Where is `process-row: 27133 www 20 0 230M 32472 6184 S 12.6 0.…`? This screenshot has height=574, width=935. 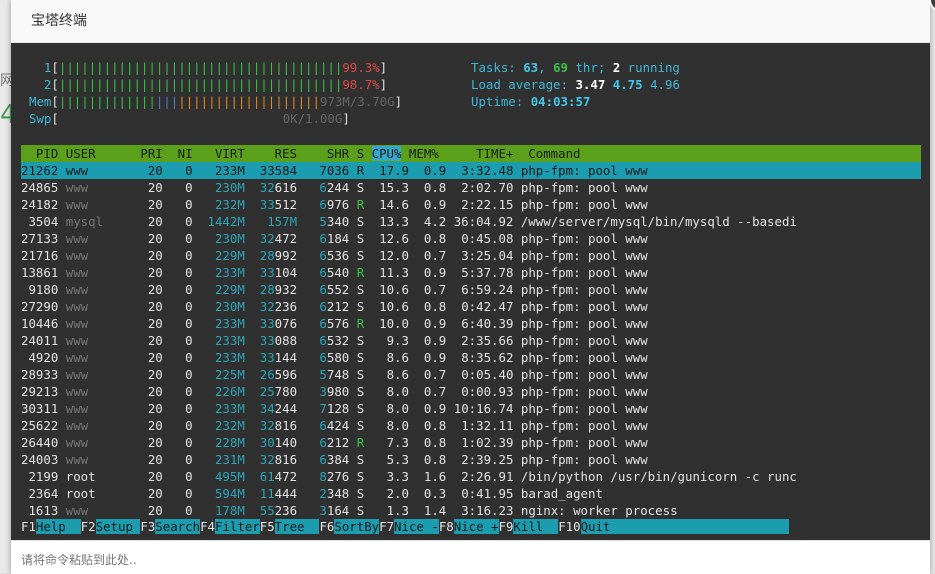 process-row: 27133 www 20 0 230M 32472 6184 S 12.6 0.… is located at coordinates (471, 238).